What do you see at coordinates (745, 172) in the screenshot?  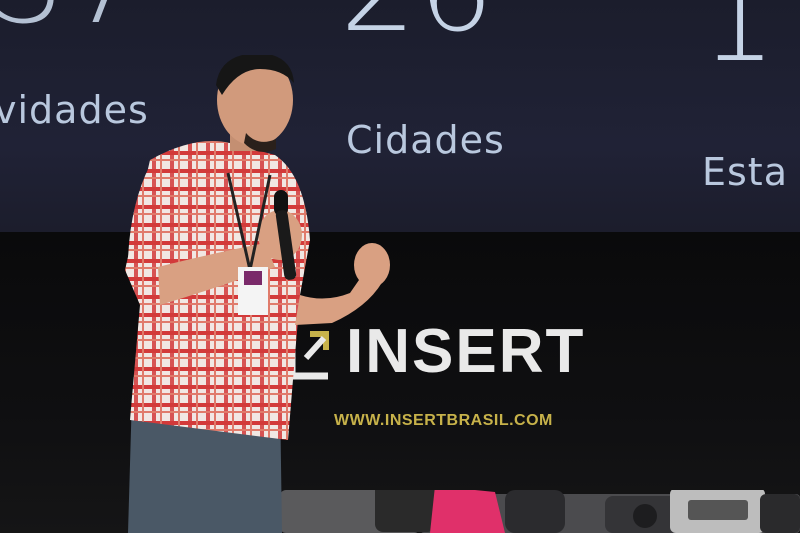 I see `stat-label-right: Esta` at bounding box center [745, 172].